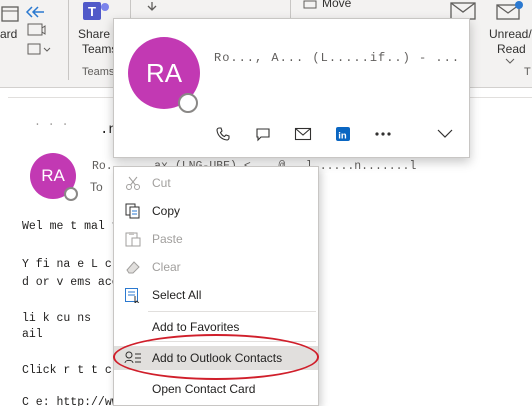 The image size is (532, 406). Describe the element at coordinates (92, 11) in the screenshot. I see `svg-text: T` at that location.